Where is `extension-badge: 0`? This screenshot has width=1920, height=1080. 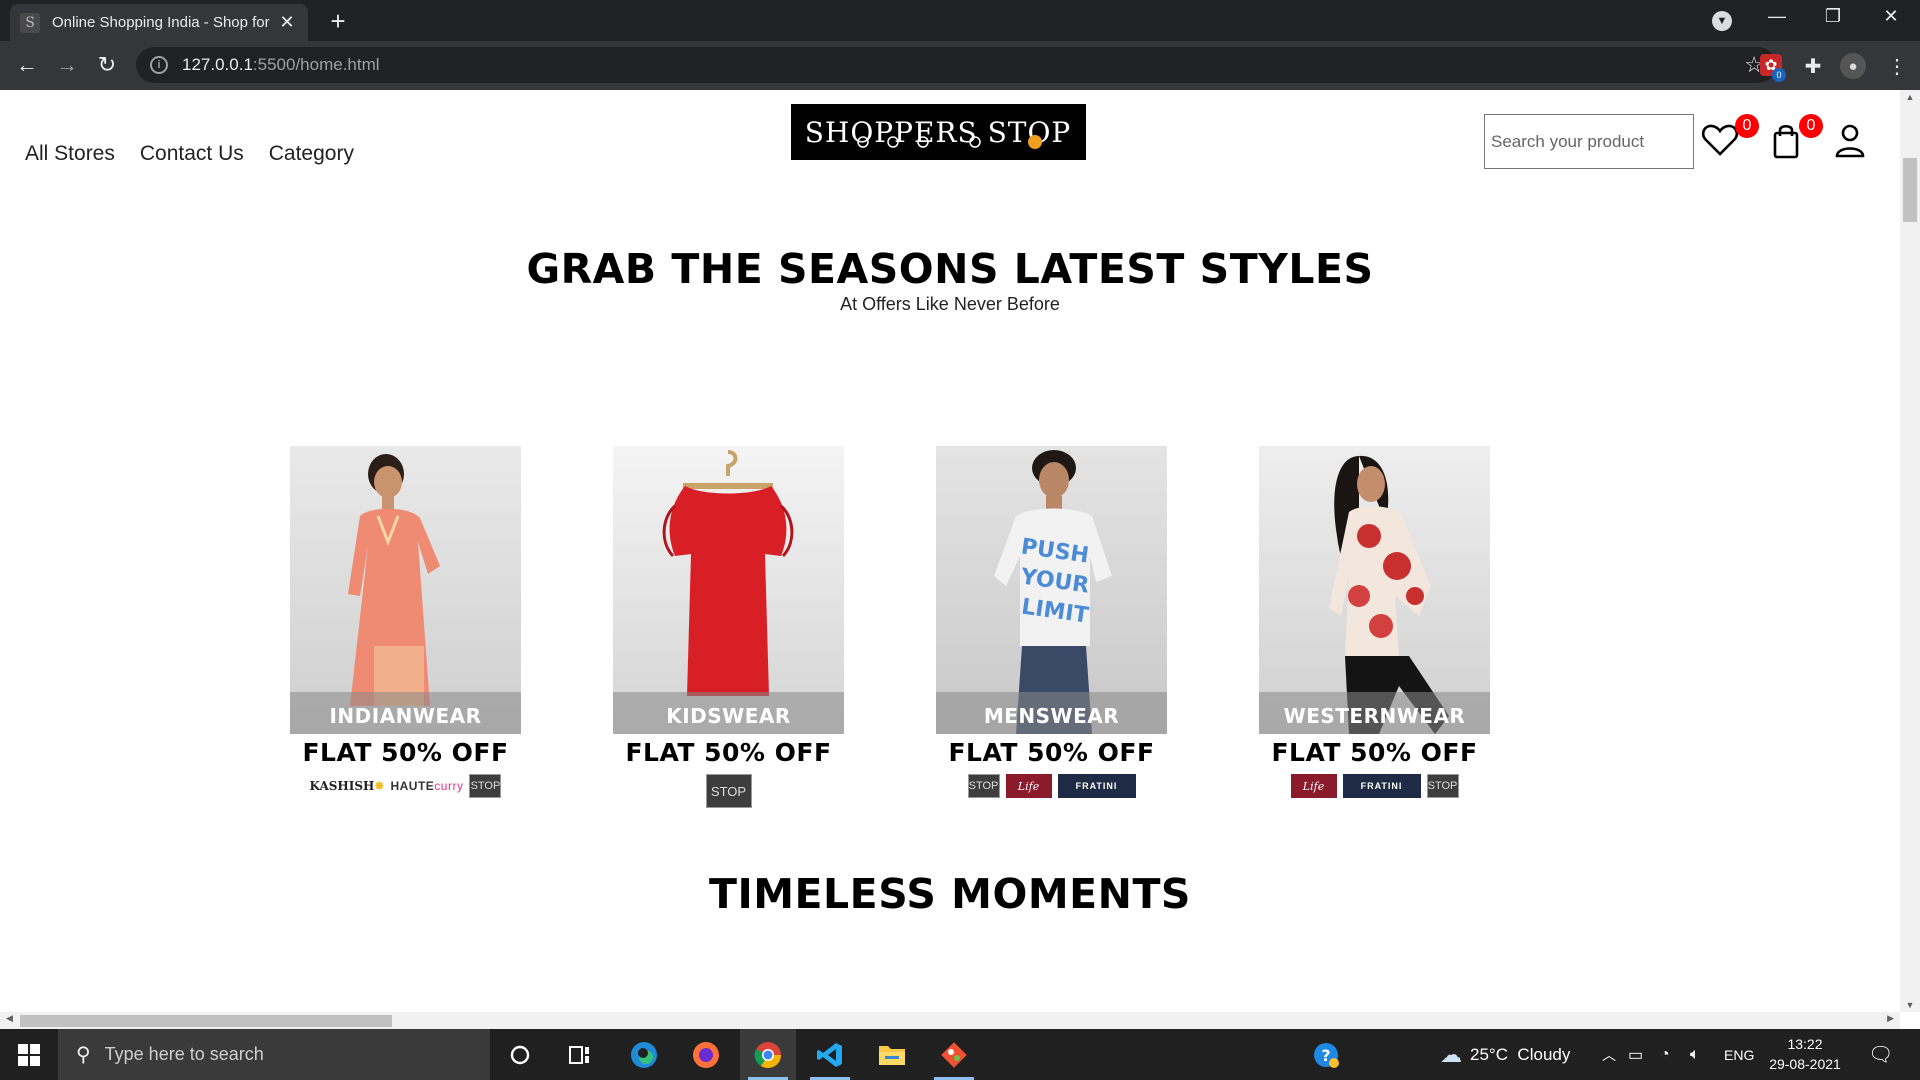
extension-badge: 0 is located at coordinates (1779, 75).